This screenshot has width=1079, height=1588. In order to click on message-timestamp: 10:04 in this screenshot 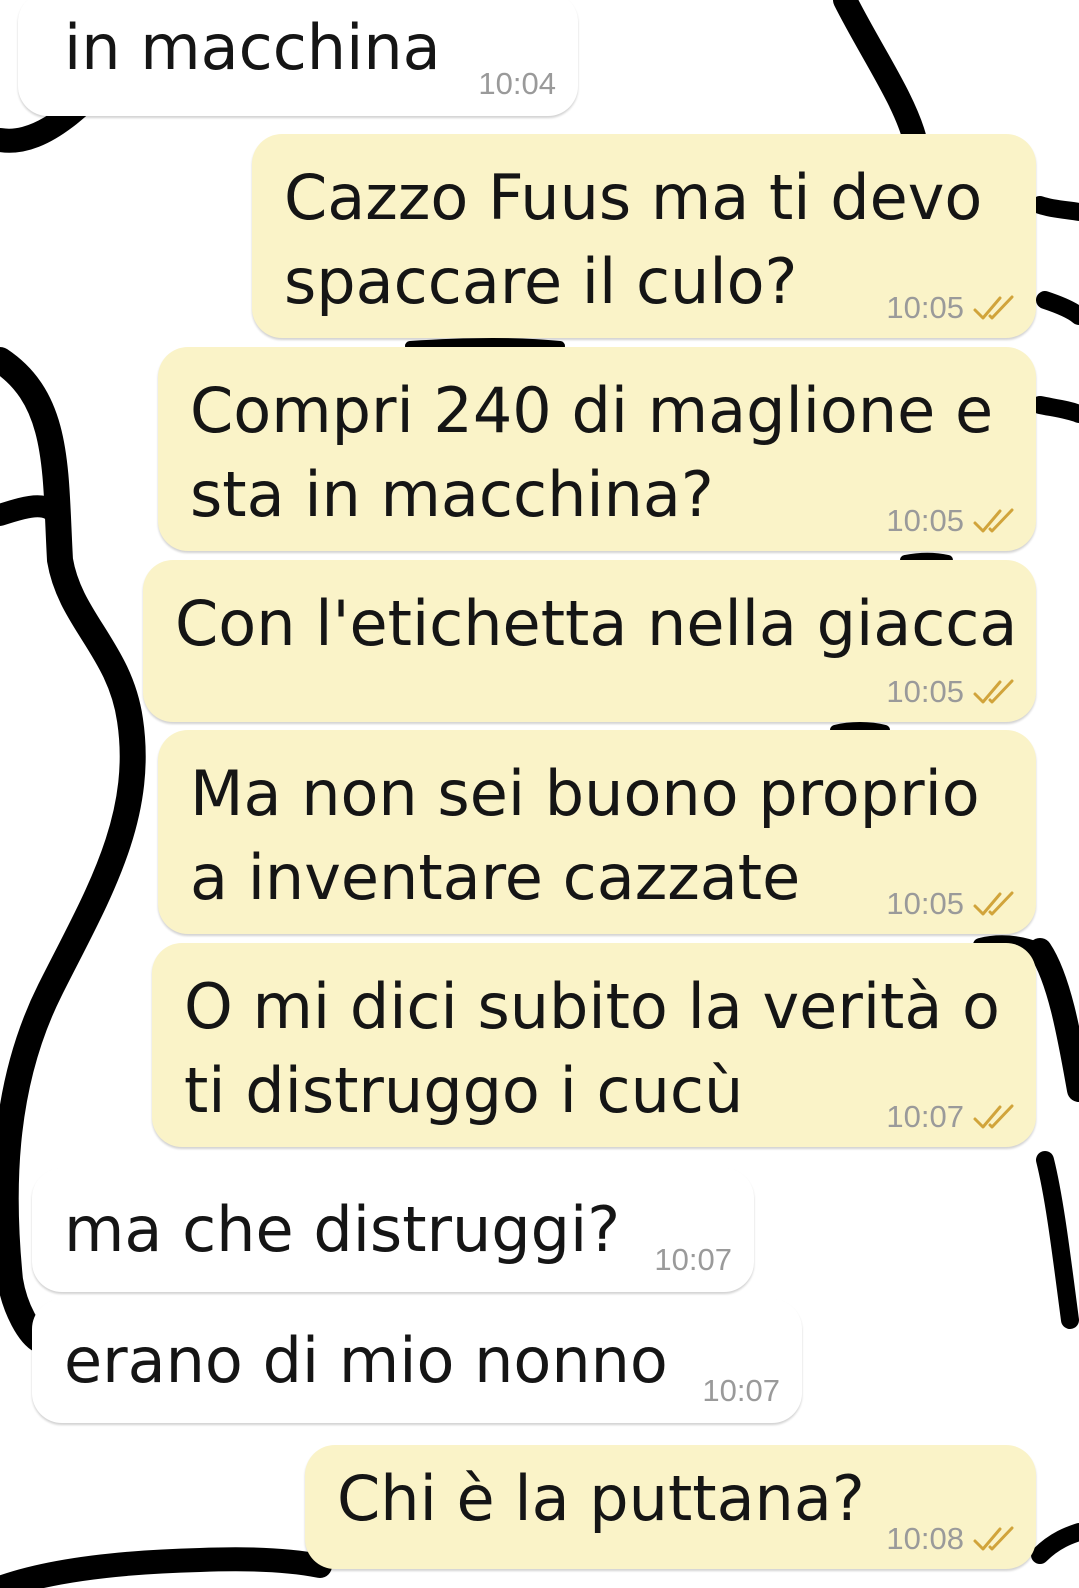, I will do `click(517, 83)`.